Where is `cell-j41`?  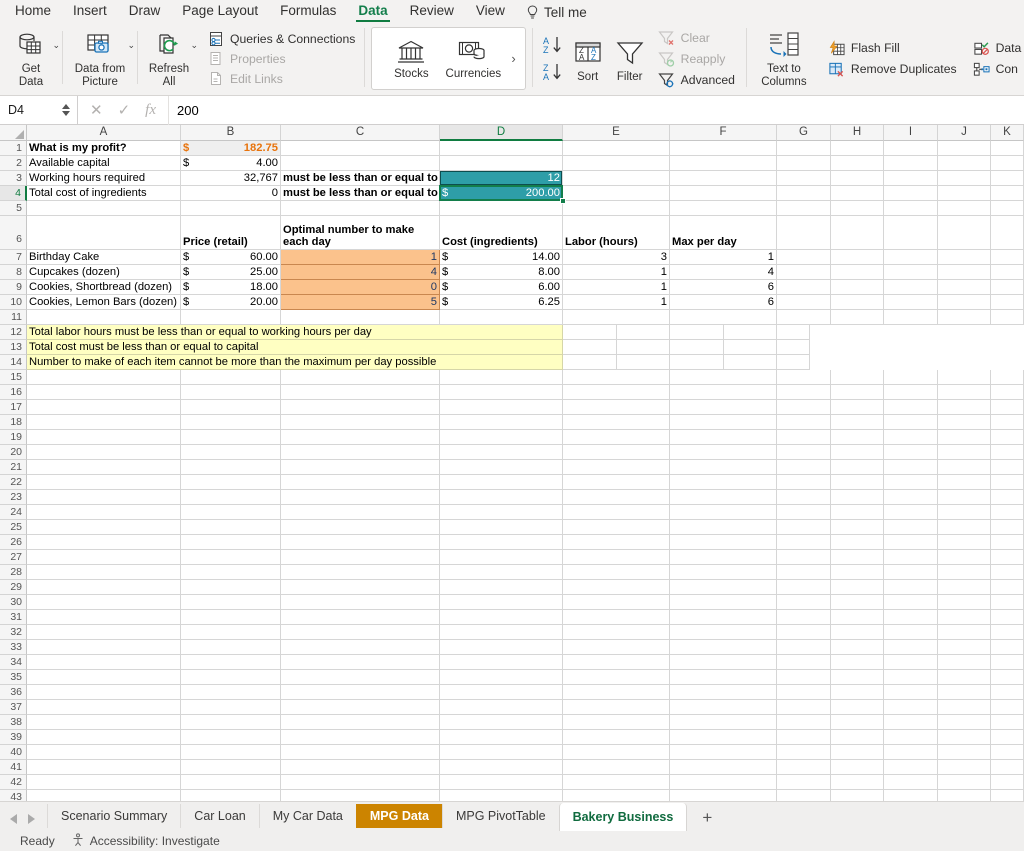
cell-j41 is located at coordinates (964, 767).